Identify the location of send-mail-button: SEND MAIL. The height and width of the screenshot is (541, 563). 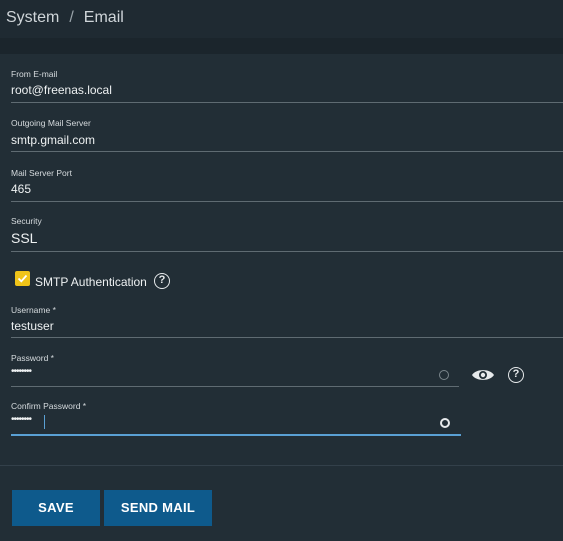
(158, 508).